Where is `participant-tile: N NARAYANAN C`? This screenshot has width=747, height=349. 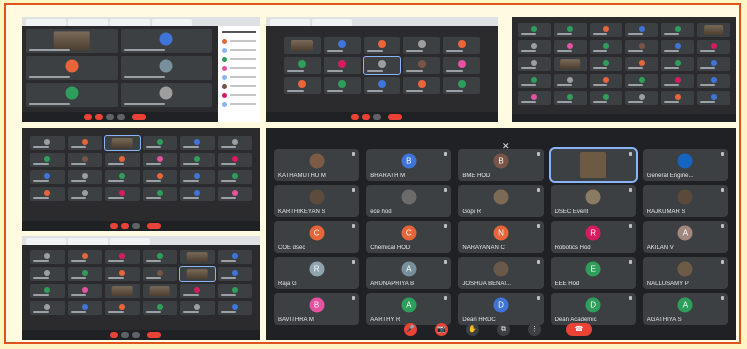
participant-tile: N NARAYANAN C is located at coordinates (501, 237).